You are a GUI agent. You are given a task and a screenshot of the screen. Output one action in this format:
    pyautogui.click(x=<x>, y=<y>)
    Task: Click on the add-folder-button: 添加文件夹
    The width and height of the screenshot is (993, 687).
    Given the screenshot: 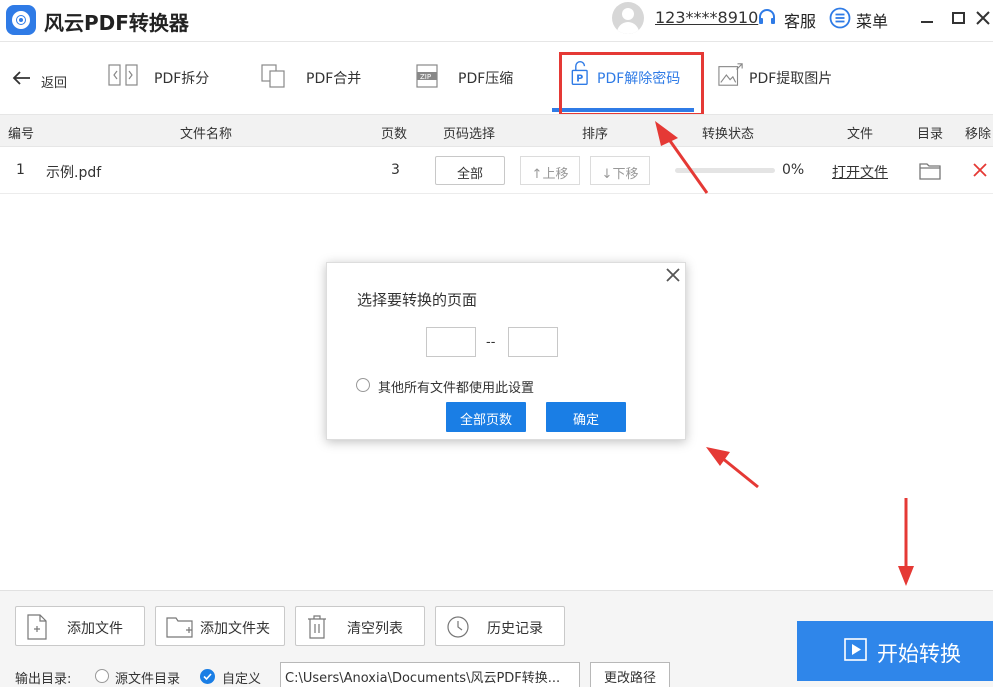 What is the action you would take?
    pyautogui.click(x=220, y=626)
    